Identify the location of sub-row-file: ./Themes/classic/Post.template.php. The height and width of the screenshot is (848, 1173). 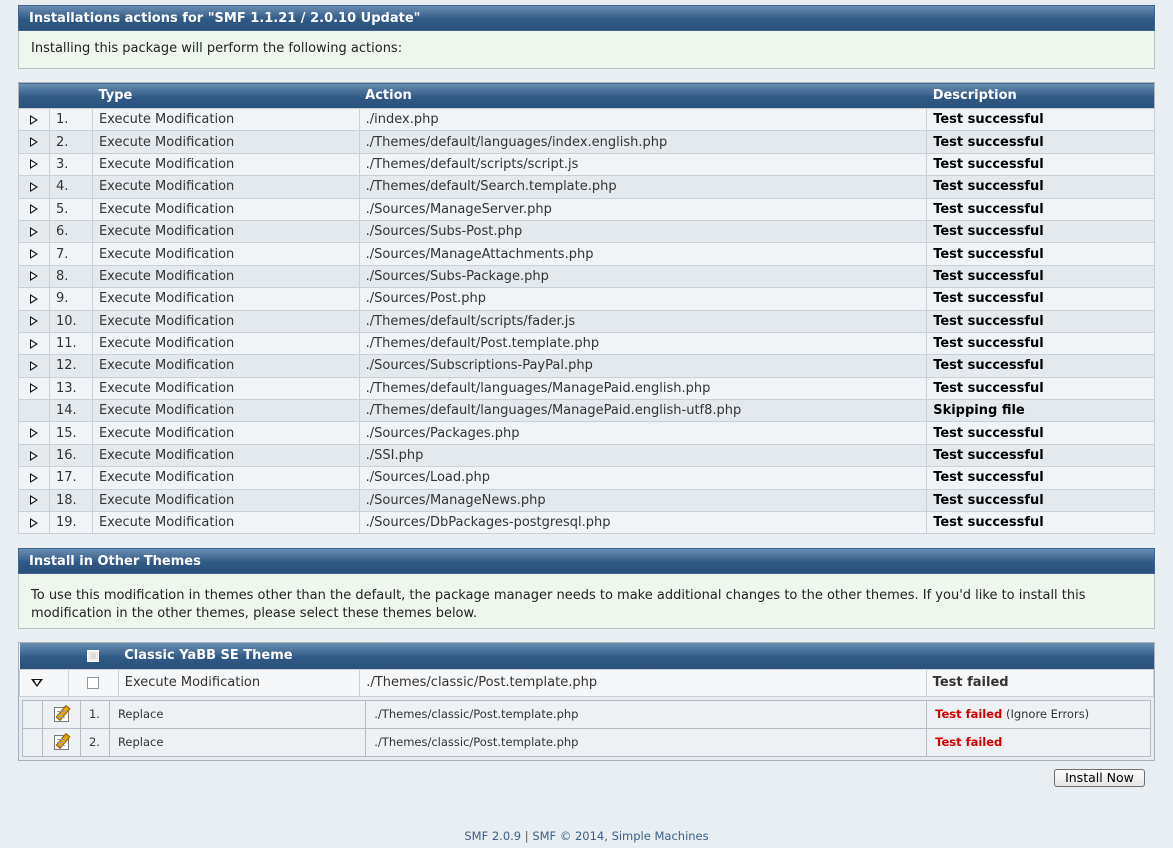
(646, 742).